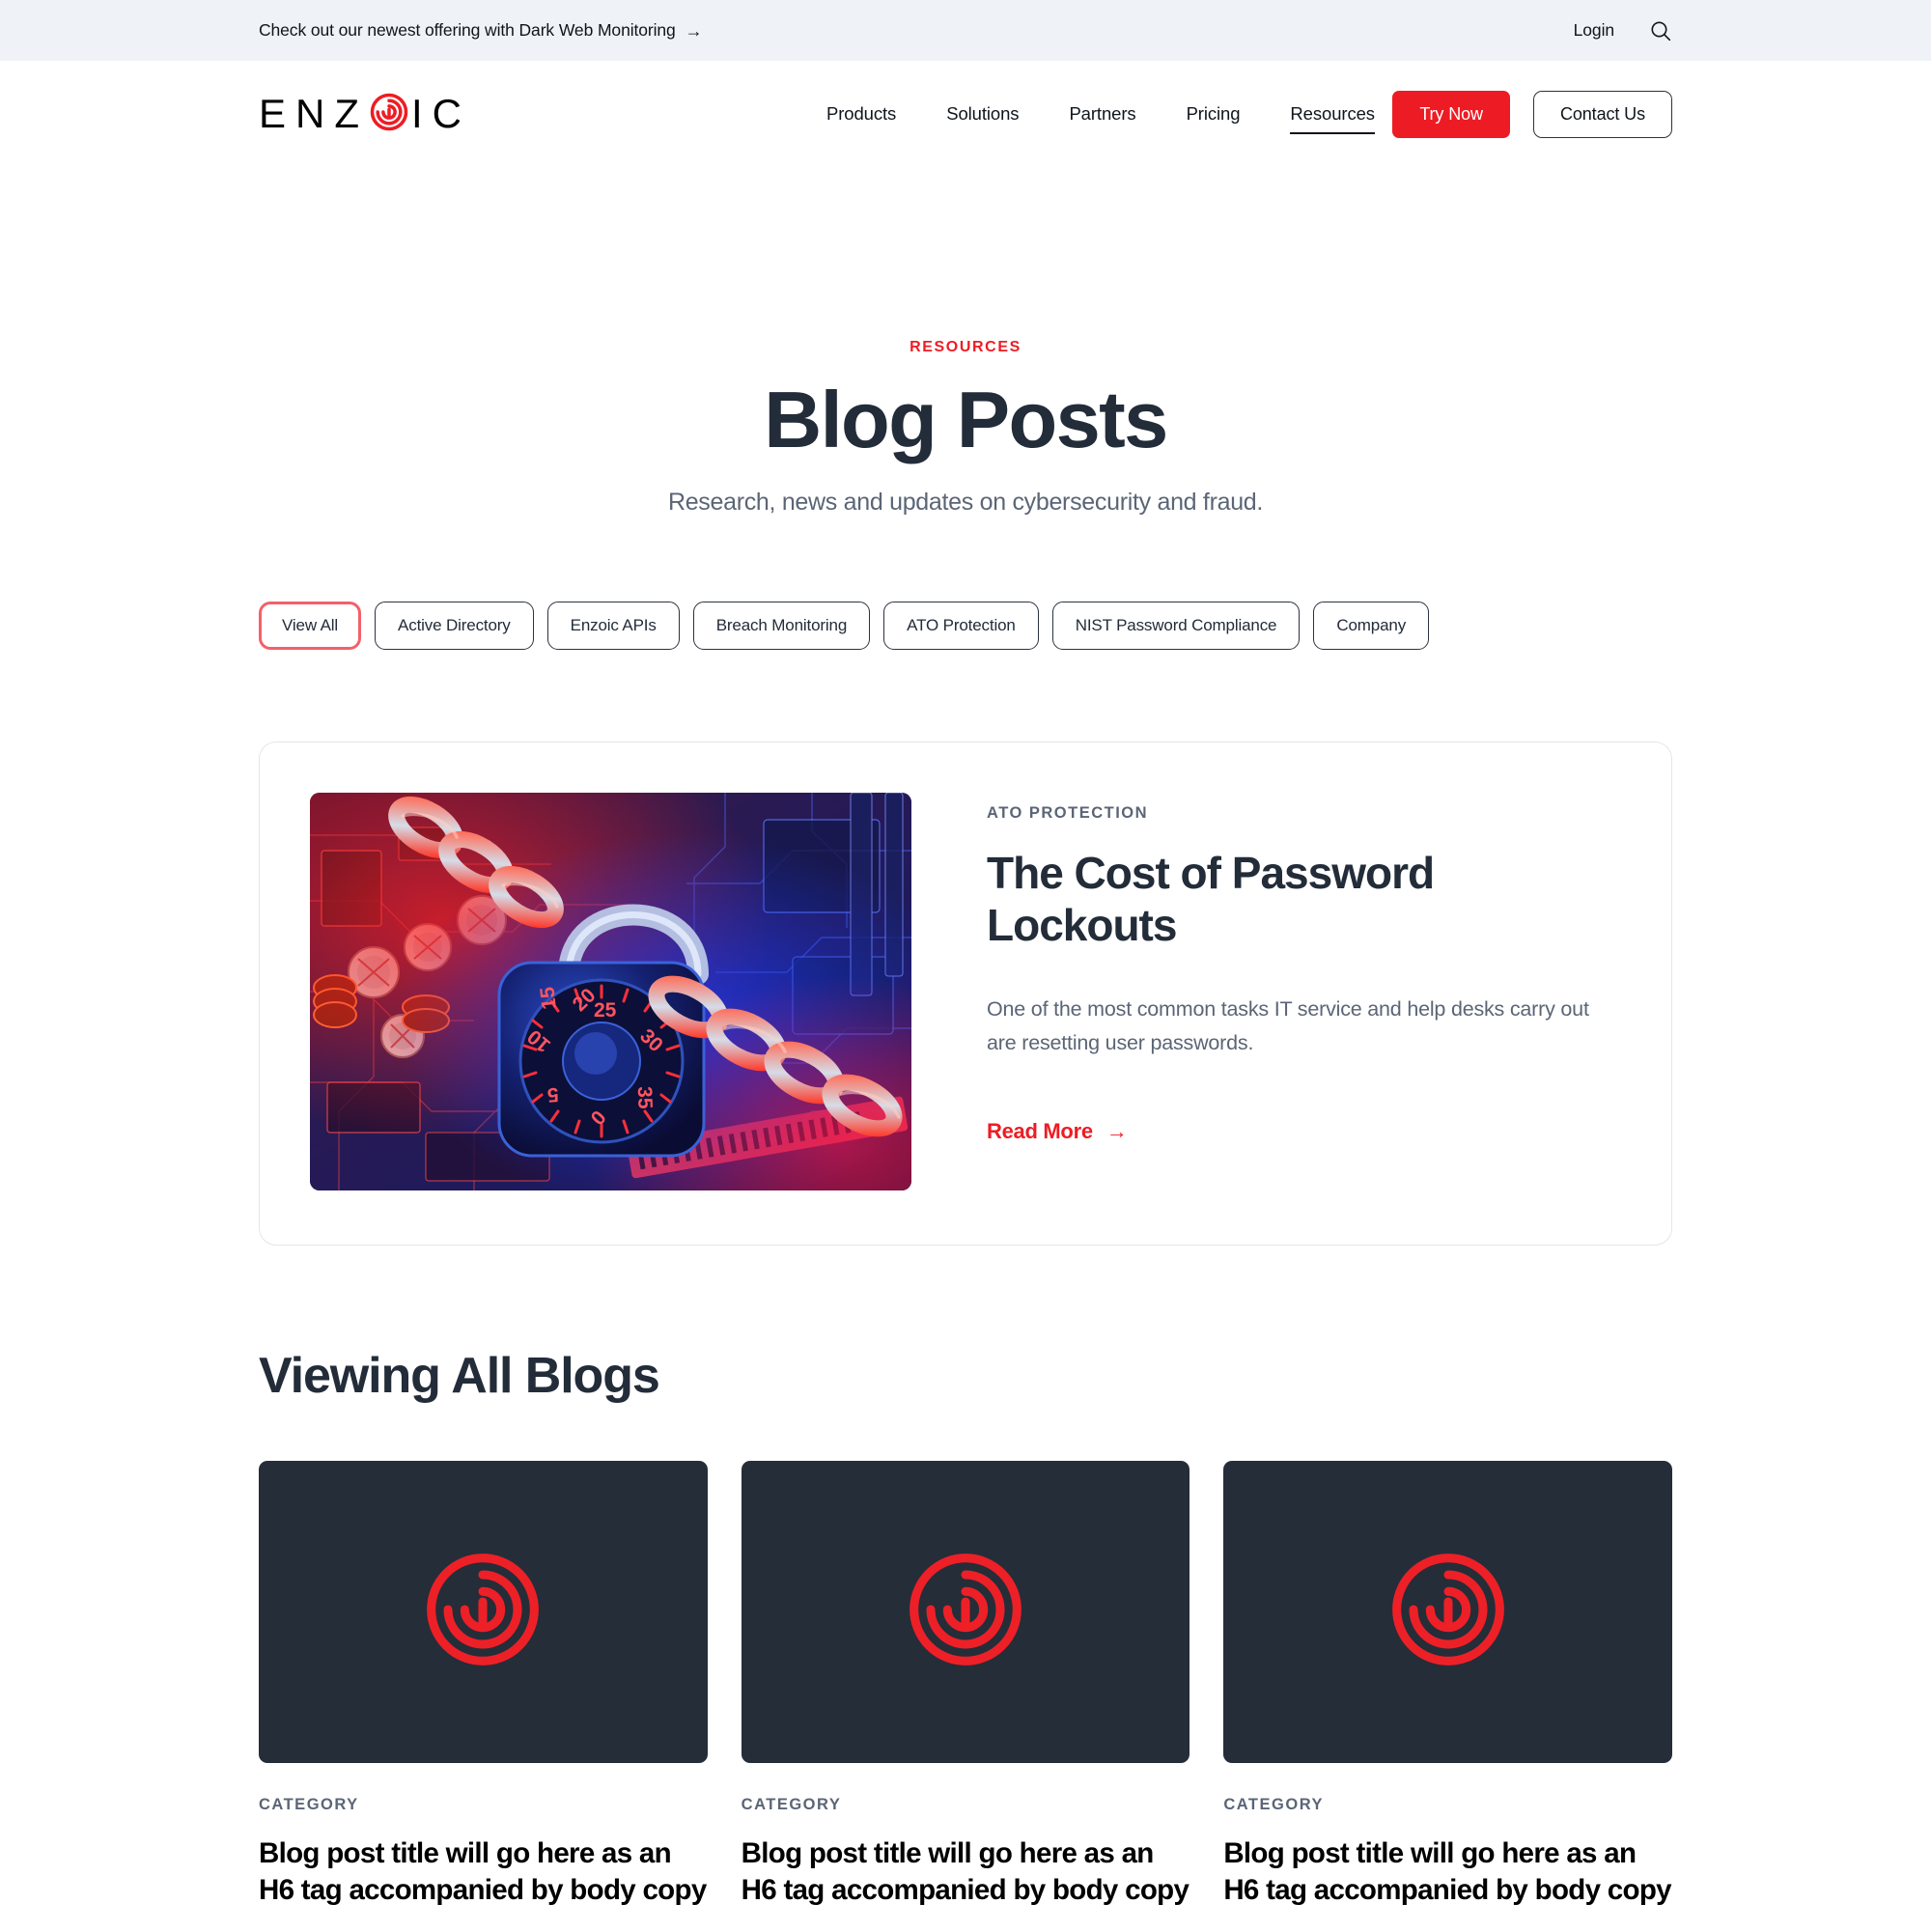 The image size is (1931, 1932). What do you see at coordinates (861, 114) in the screenshot?
I see `nav-item-products: Products` at bounding box center [861, 114].